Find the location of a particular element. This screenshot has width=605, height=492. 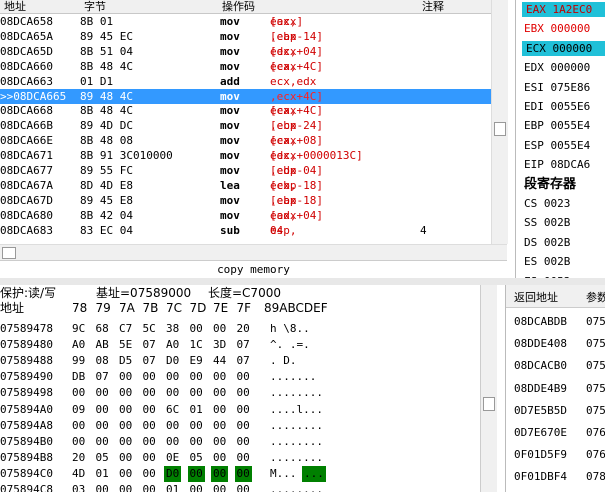

disassembly-row: 08DCA66E 8B 48 08 mov ecx, [eax+08] is located at coordinates (245, 140).